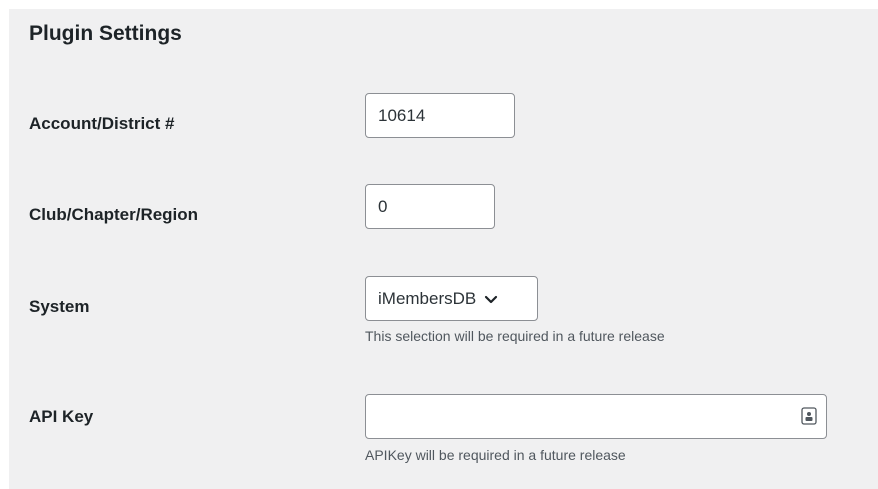 The image size is (878, 489). What do you see at coordinates (440, 115) in the screenshot?
I see `account-district-input` at bounding box center [440, 115].